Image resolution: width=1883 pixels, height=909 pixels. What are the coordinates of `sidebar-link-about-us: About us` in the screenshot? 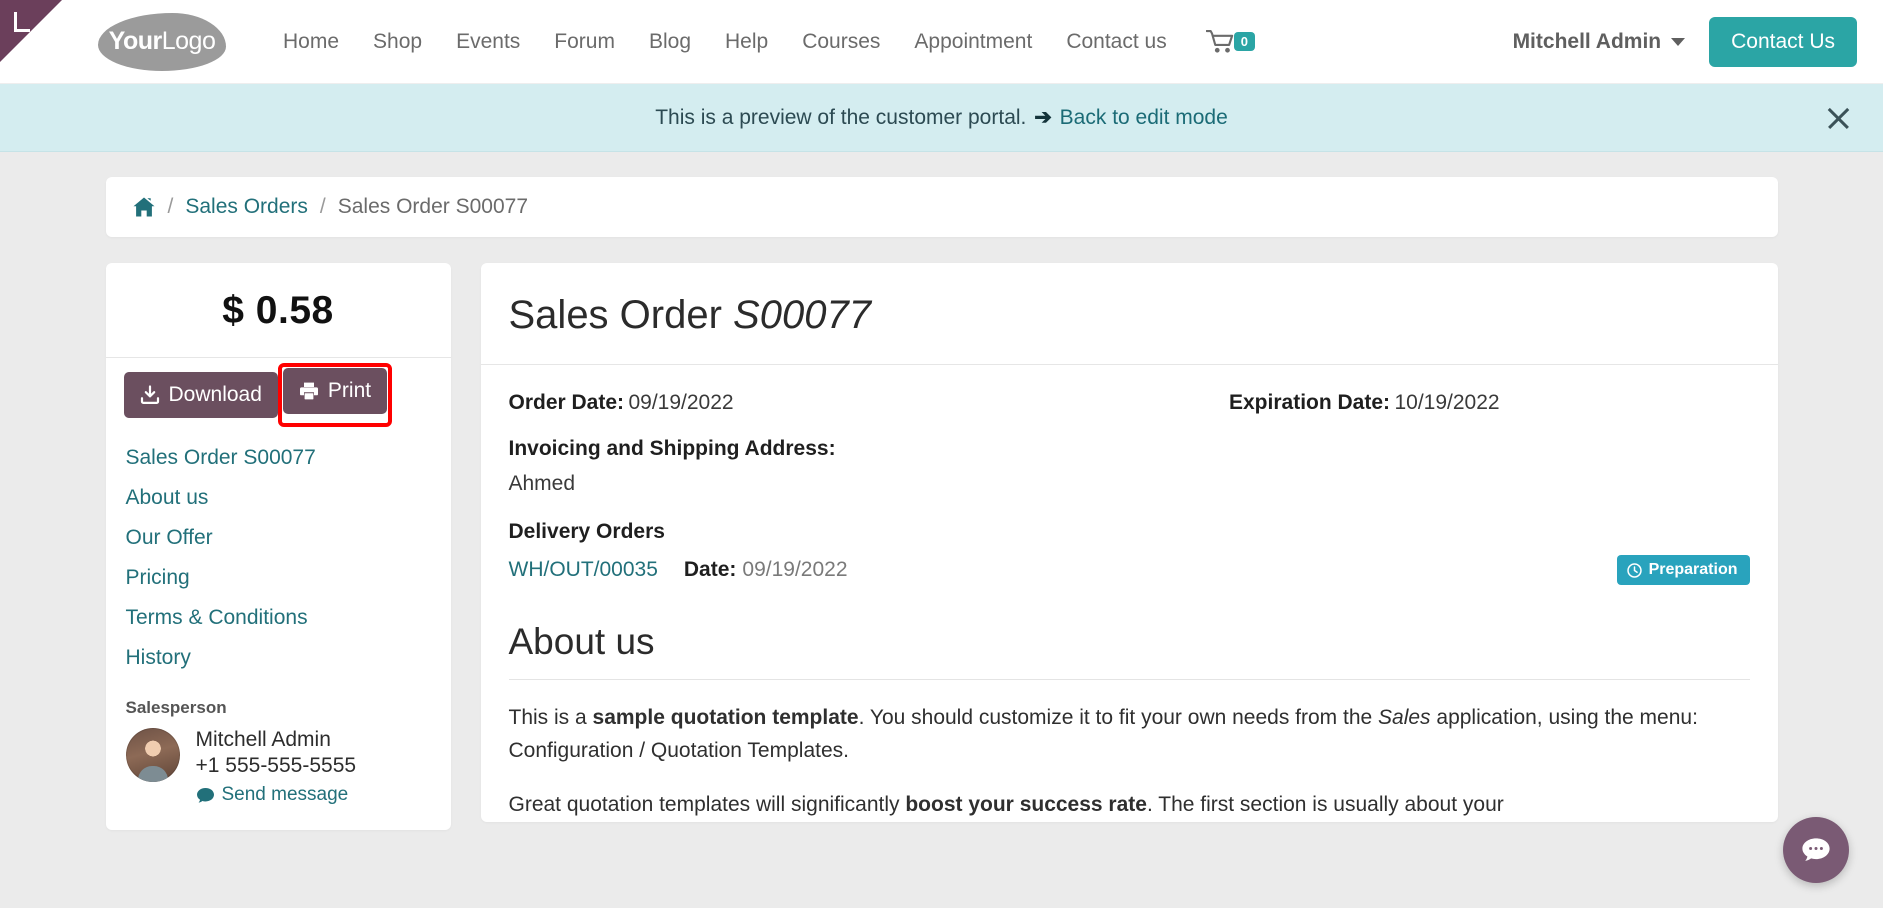 It's located at (288, 498).